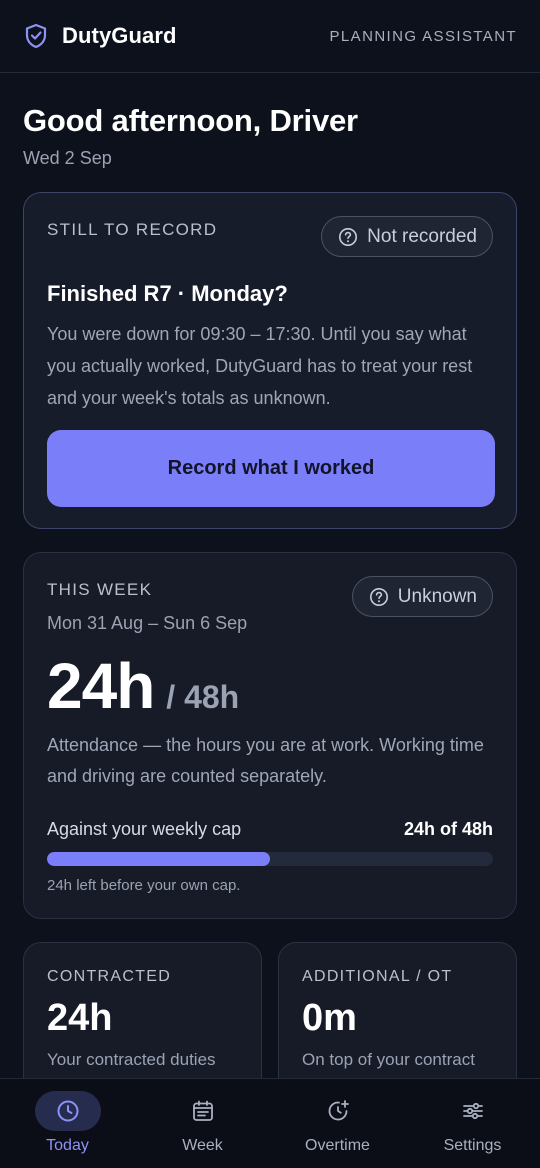  I want to click on card-label: ADDITIONAL / OT, so click(377, 976).